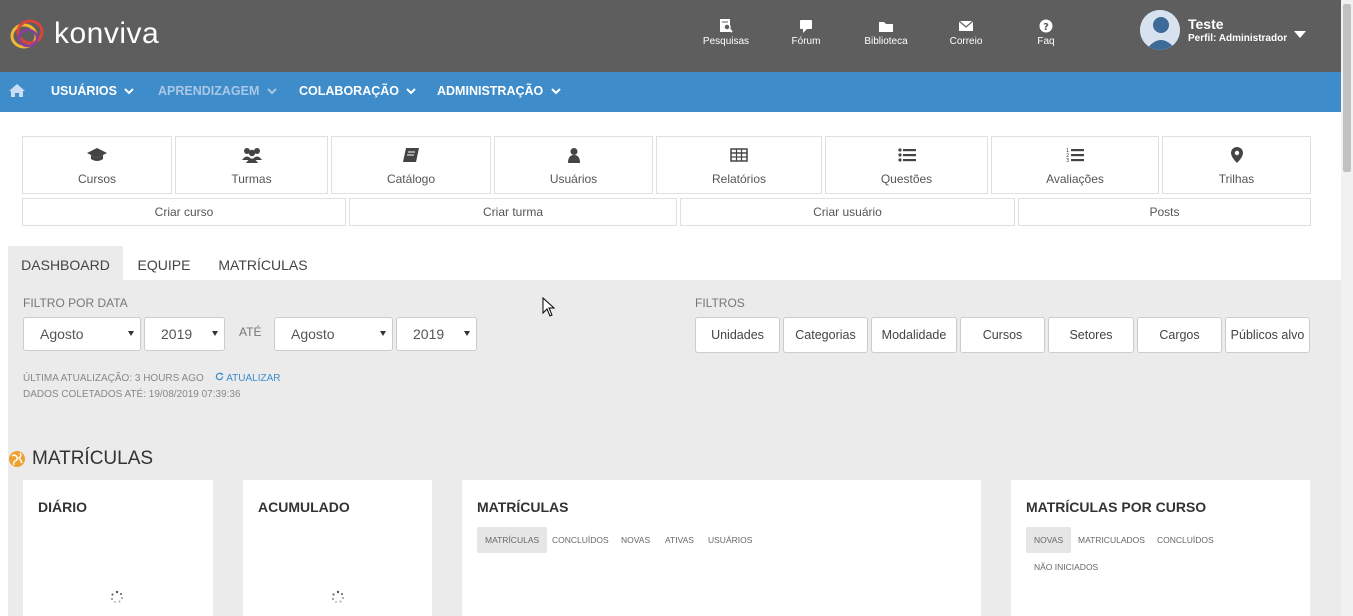 The image size is (1353, 616). I want to click on card-title: ACUMULADO, so click(304, 507).